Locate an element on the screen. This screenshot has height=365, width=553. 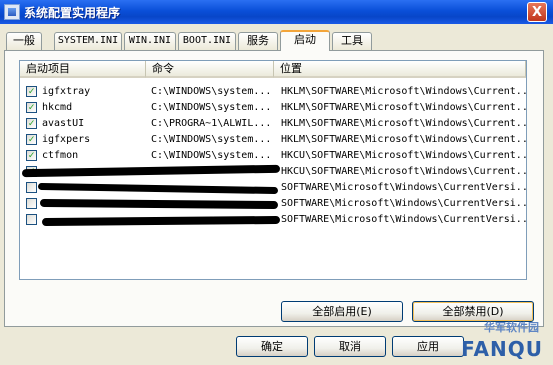
window-title: 系统配置实用程序 is located at coordinates (72, 13).